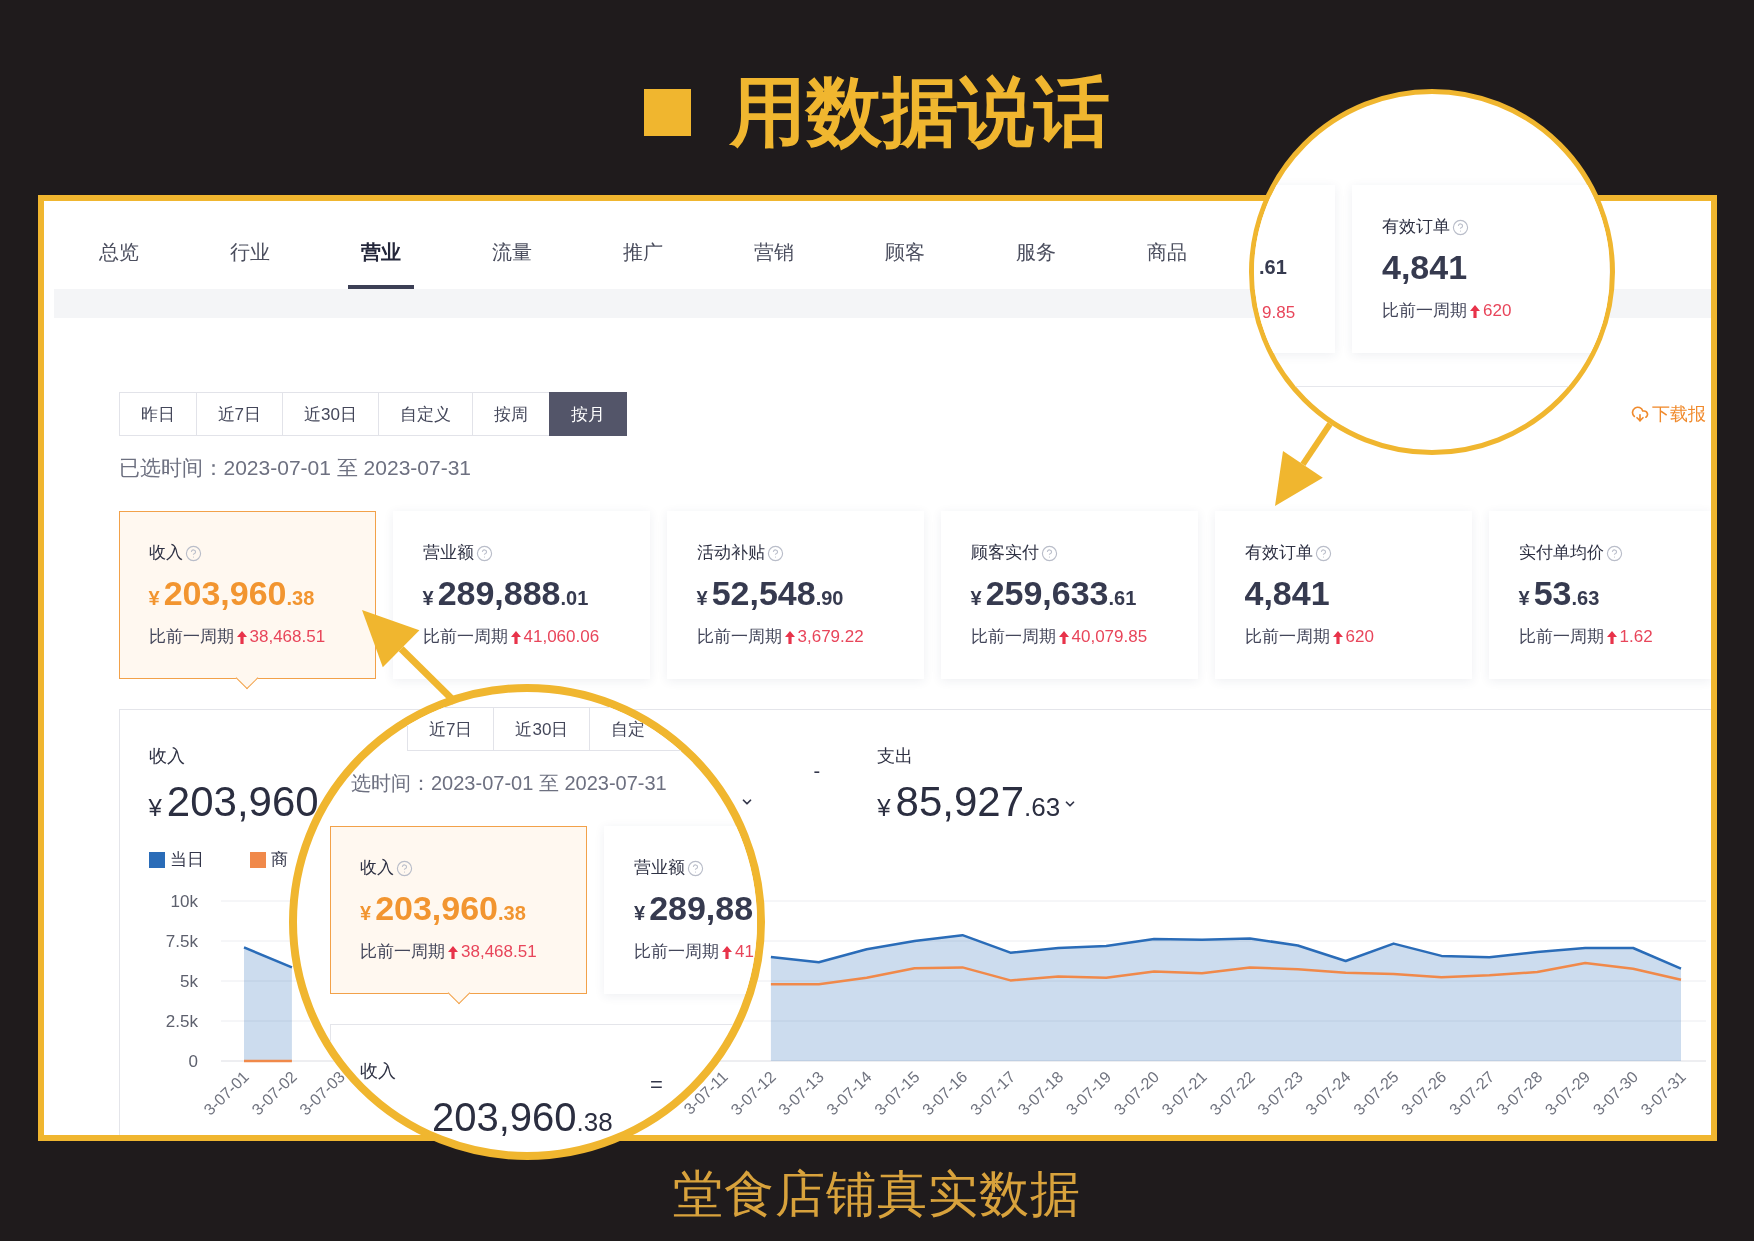 The image size is (1754, 1241). I want to click on selected-range-text: 已选时间：2023-07-01 至 2023-07-31, so click(294, 468).